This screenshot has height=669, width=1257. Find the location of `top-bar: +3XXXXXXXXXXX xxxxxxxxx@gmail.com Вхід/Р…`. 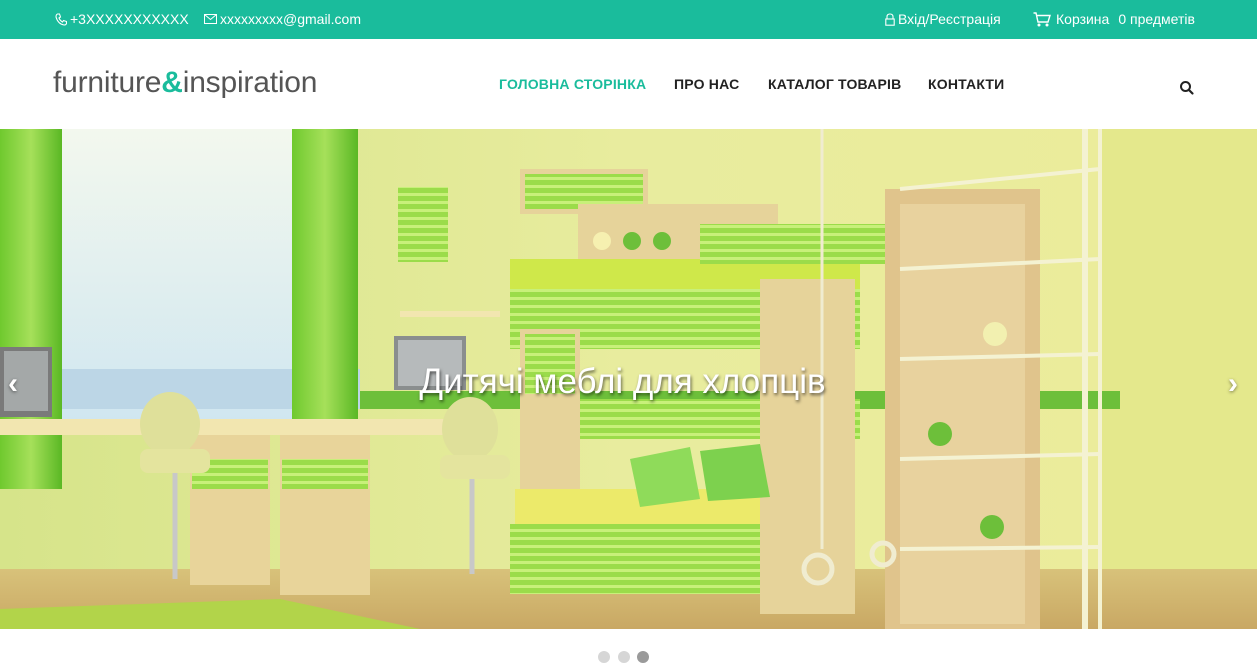

top-bar: +3XXXXXXXXXXX xxxxxxxxx@gmail.com Вхід/Р… is located at coordinates (628, 19).